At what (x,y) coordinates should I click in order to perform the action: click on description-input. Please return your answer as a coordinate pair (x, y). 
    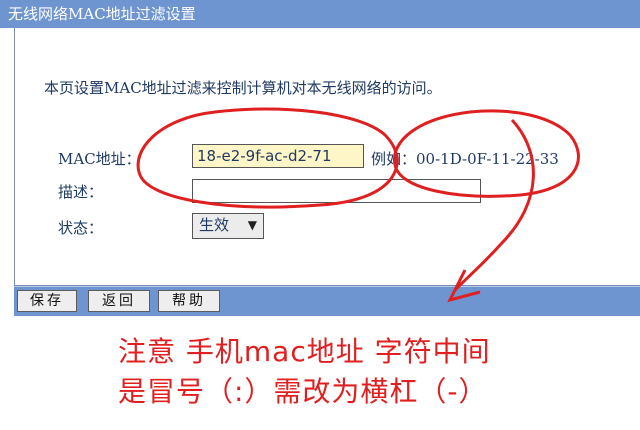
    Looking at the image, I should click on (336, 191).